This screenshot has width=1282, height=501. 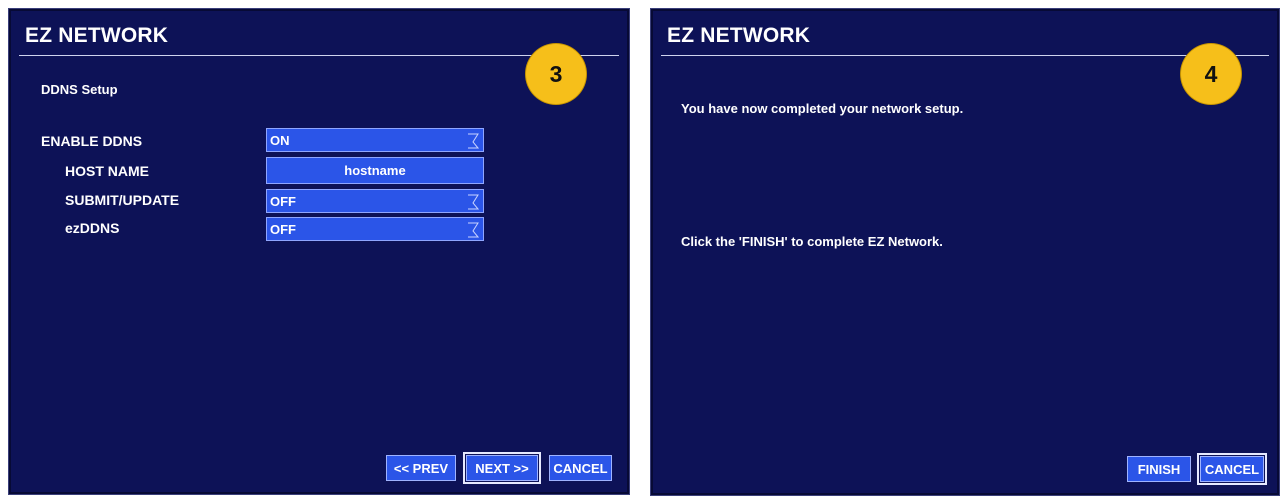 What do you see at coordinates (1159, 469) in the screenshot?
I see `finish-button: FINISH` at bounding box center [1159, 469].